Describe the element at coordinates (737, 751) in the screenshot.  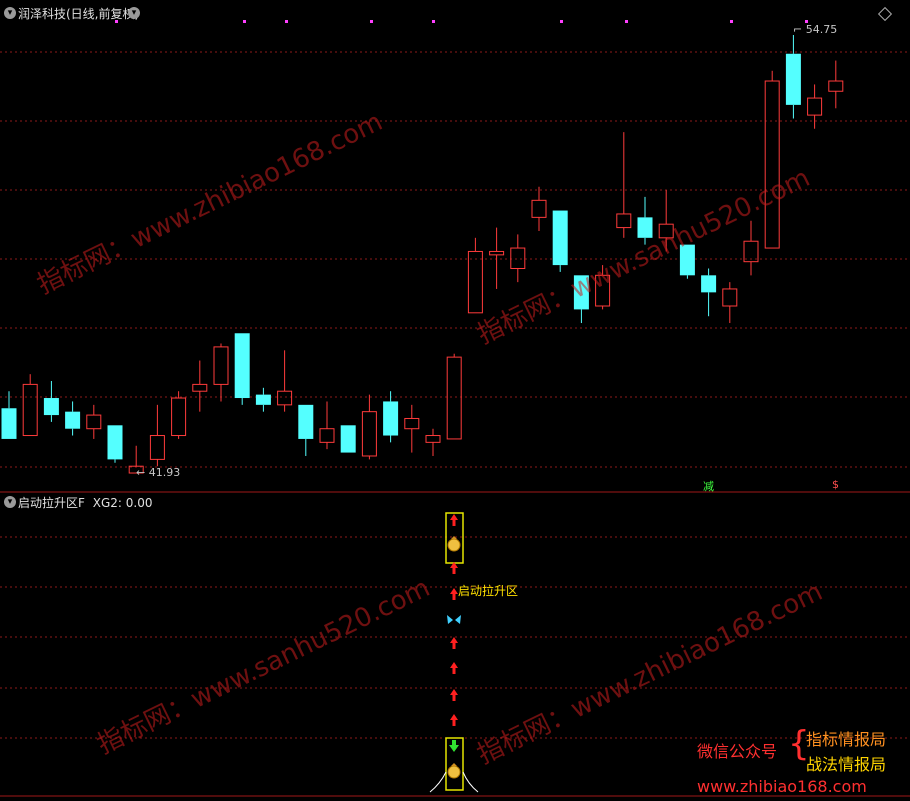
I see `promo-wechat-label: 微信公众号` at that location.